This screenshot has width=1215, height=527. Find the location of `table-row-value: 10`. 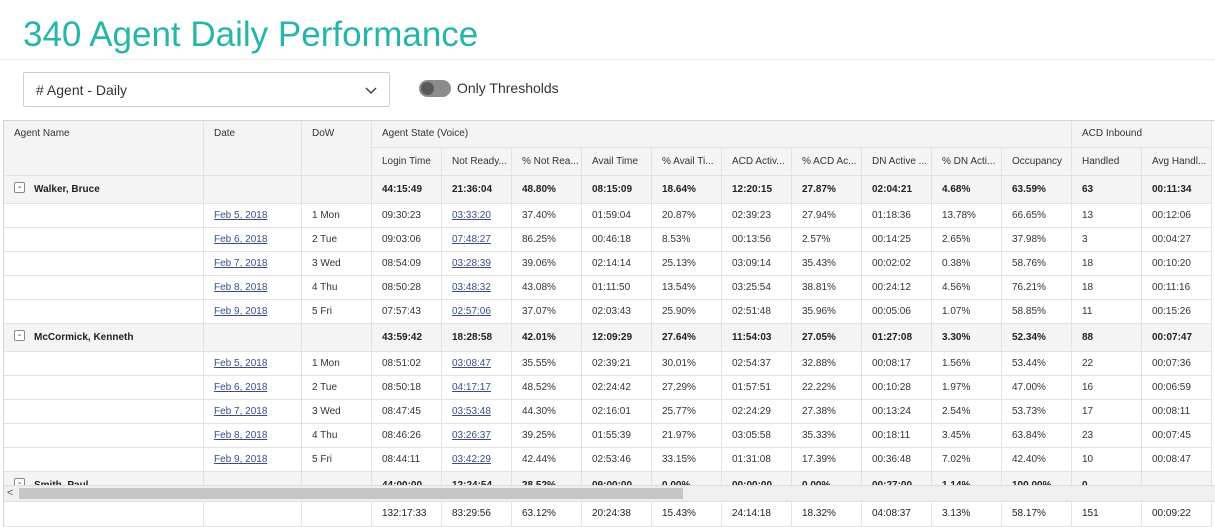

table-row-value: 10 is located at coordinates (1107, 460).